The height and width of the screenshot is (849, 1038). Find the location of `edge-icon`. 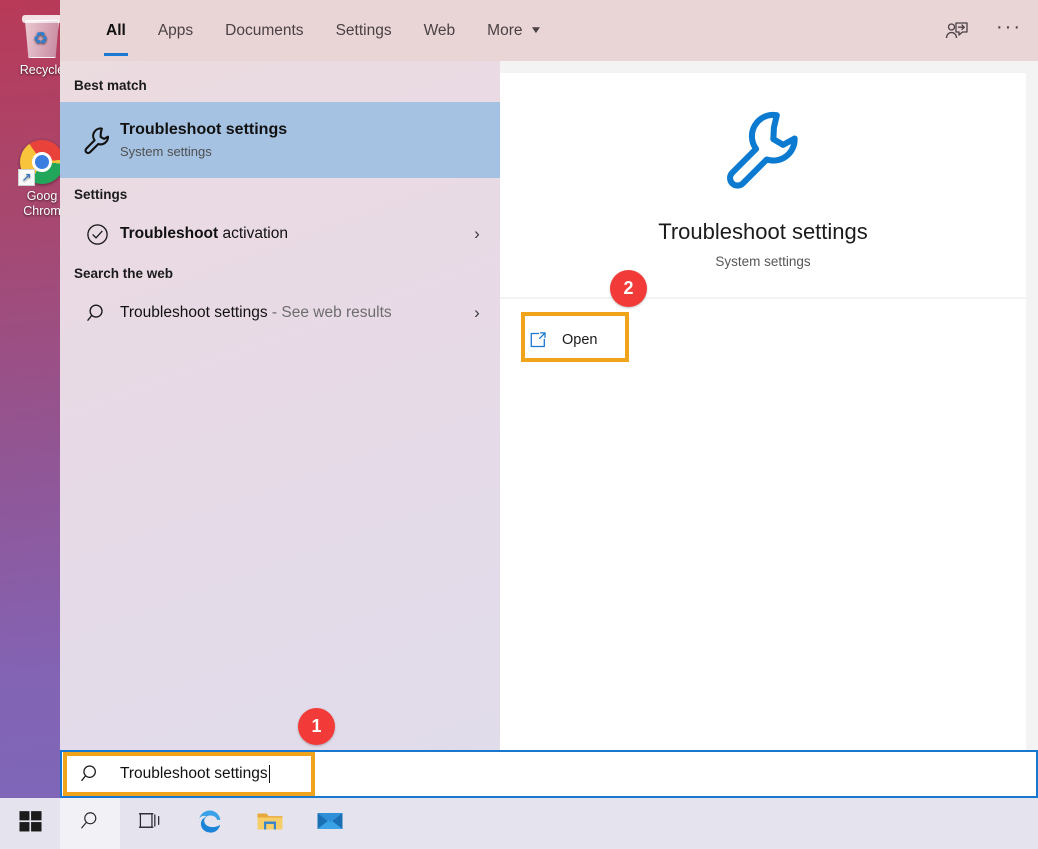

edge-icon is located at coordinates (210, 823).